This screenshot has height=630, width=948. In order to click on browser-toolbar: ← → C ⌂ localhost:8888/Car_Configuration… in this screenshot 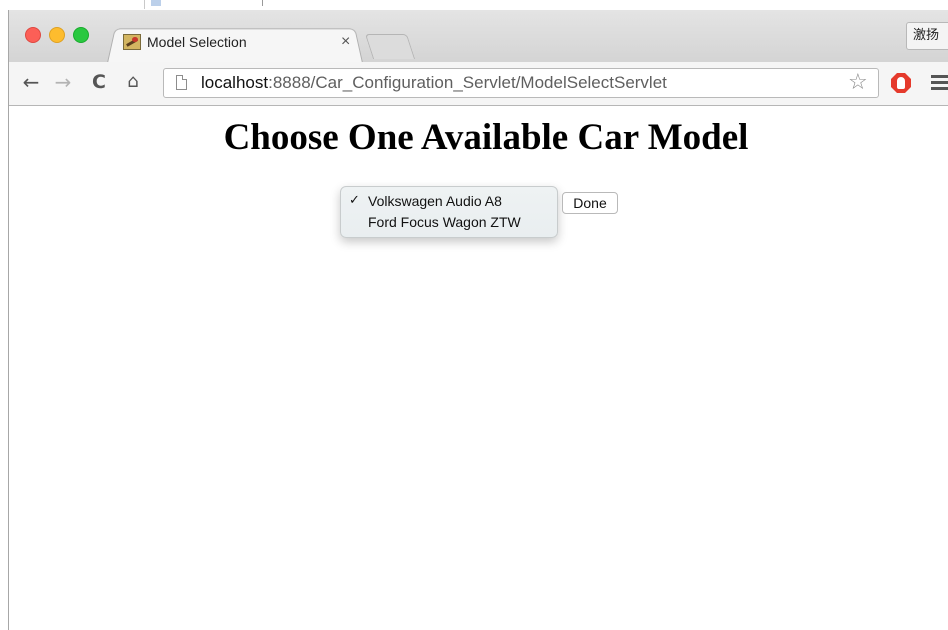, I will do `click(478, 84)`.